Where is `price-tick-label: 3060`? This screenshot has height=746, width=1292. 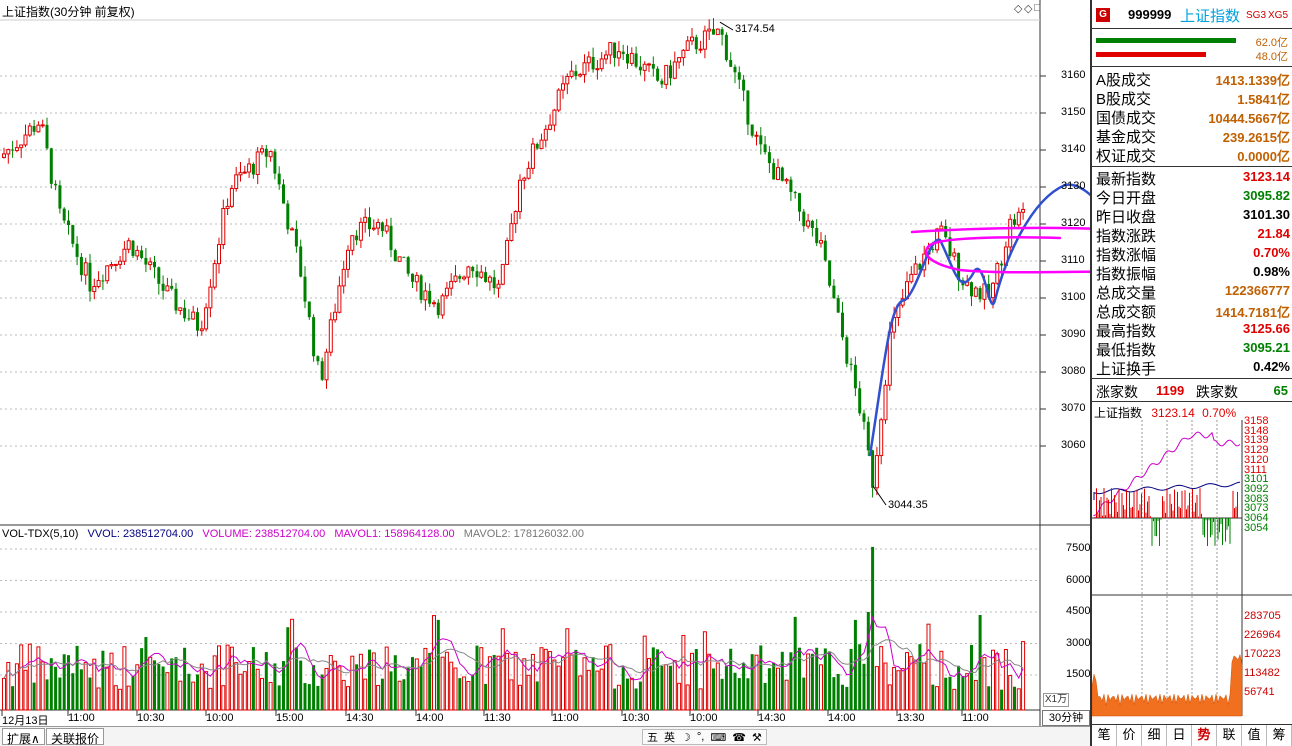 price-tick-label: 3060 is located at coordinates (1073, 445).